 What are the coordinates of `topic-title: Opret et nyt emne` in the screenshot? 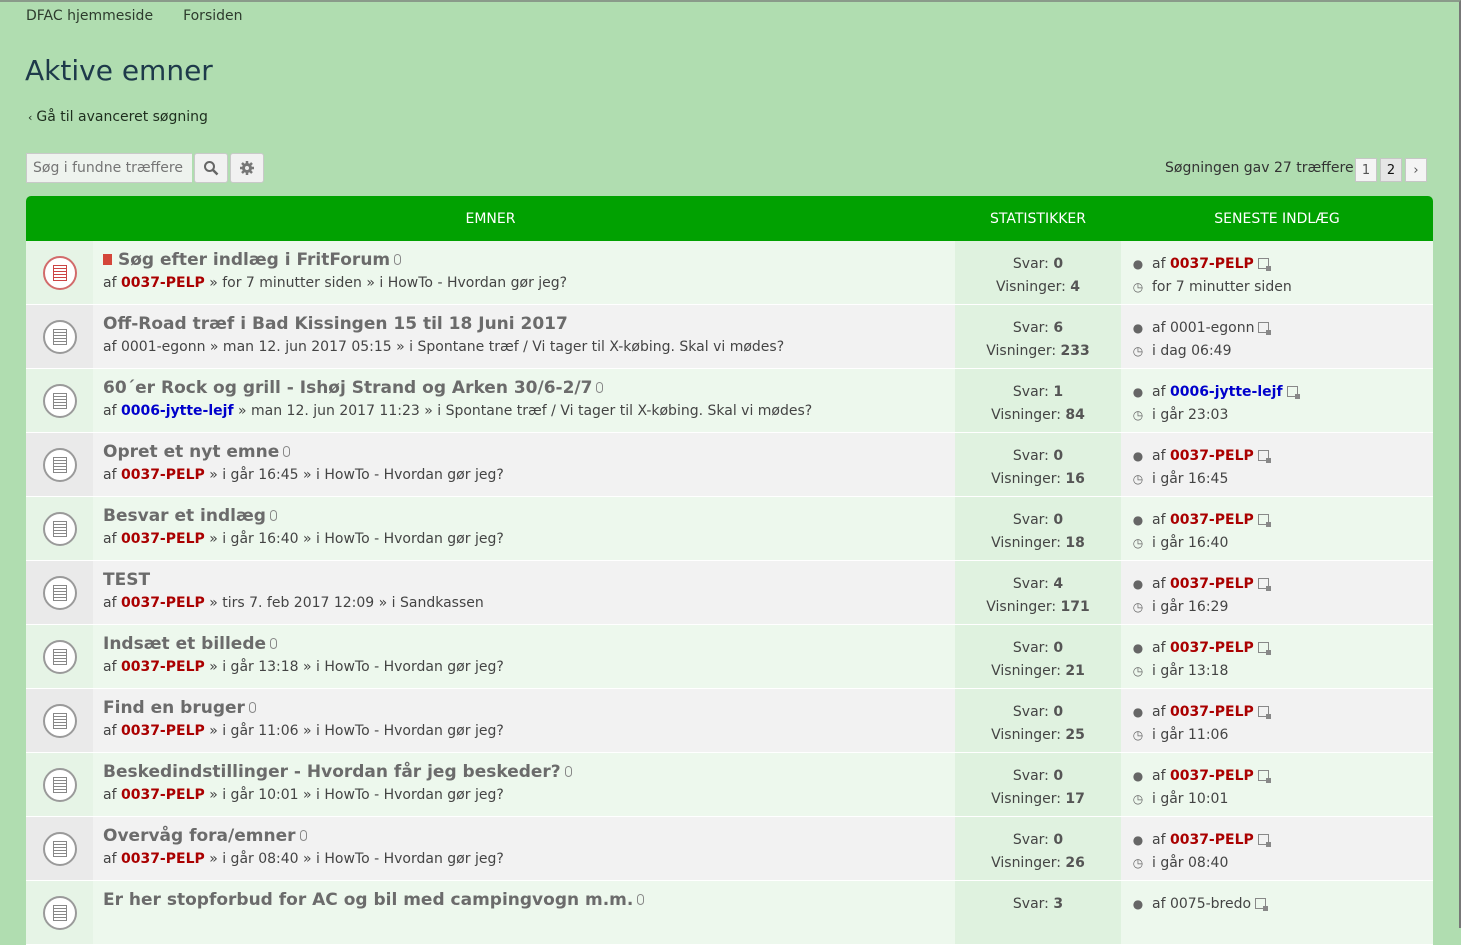 It's located at (191, 452).